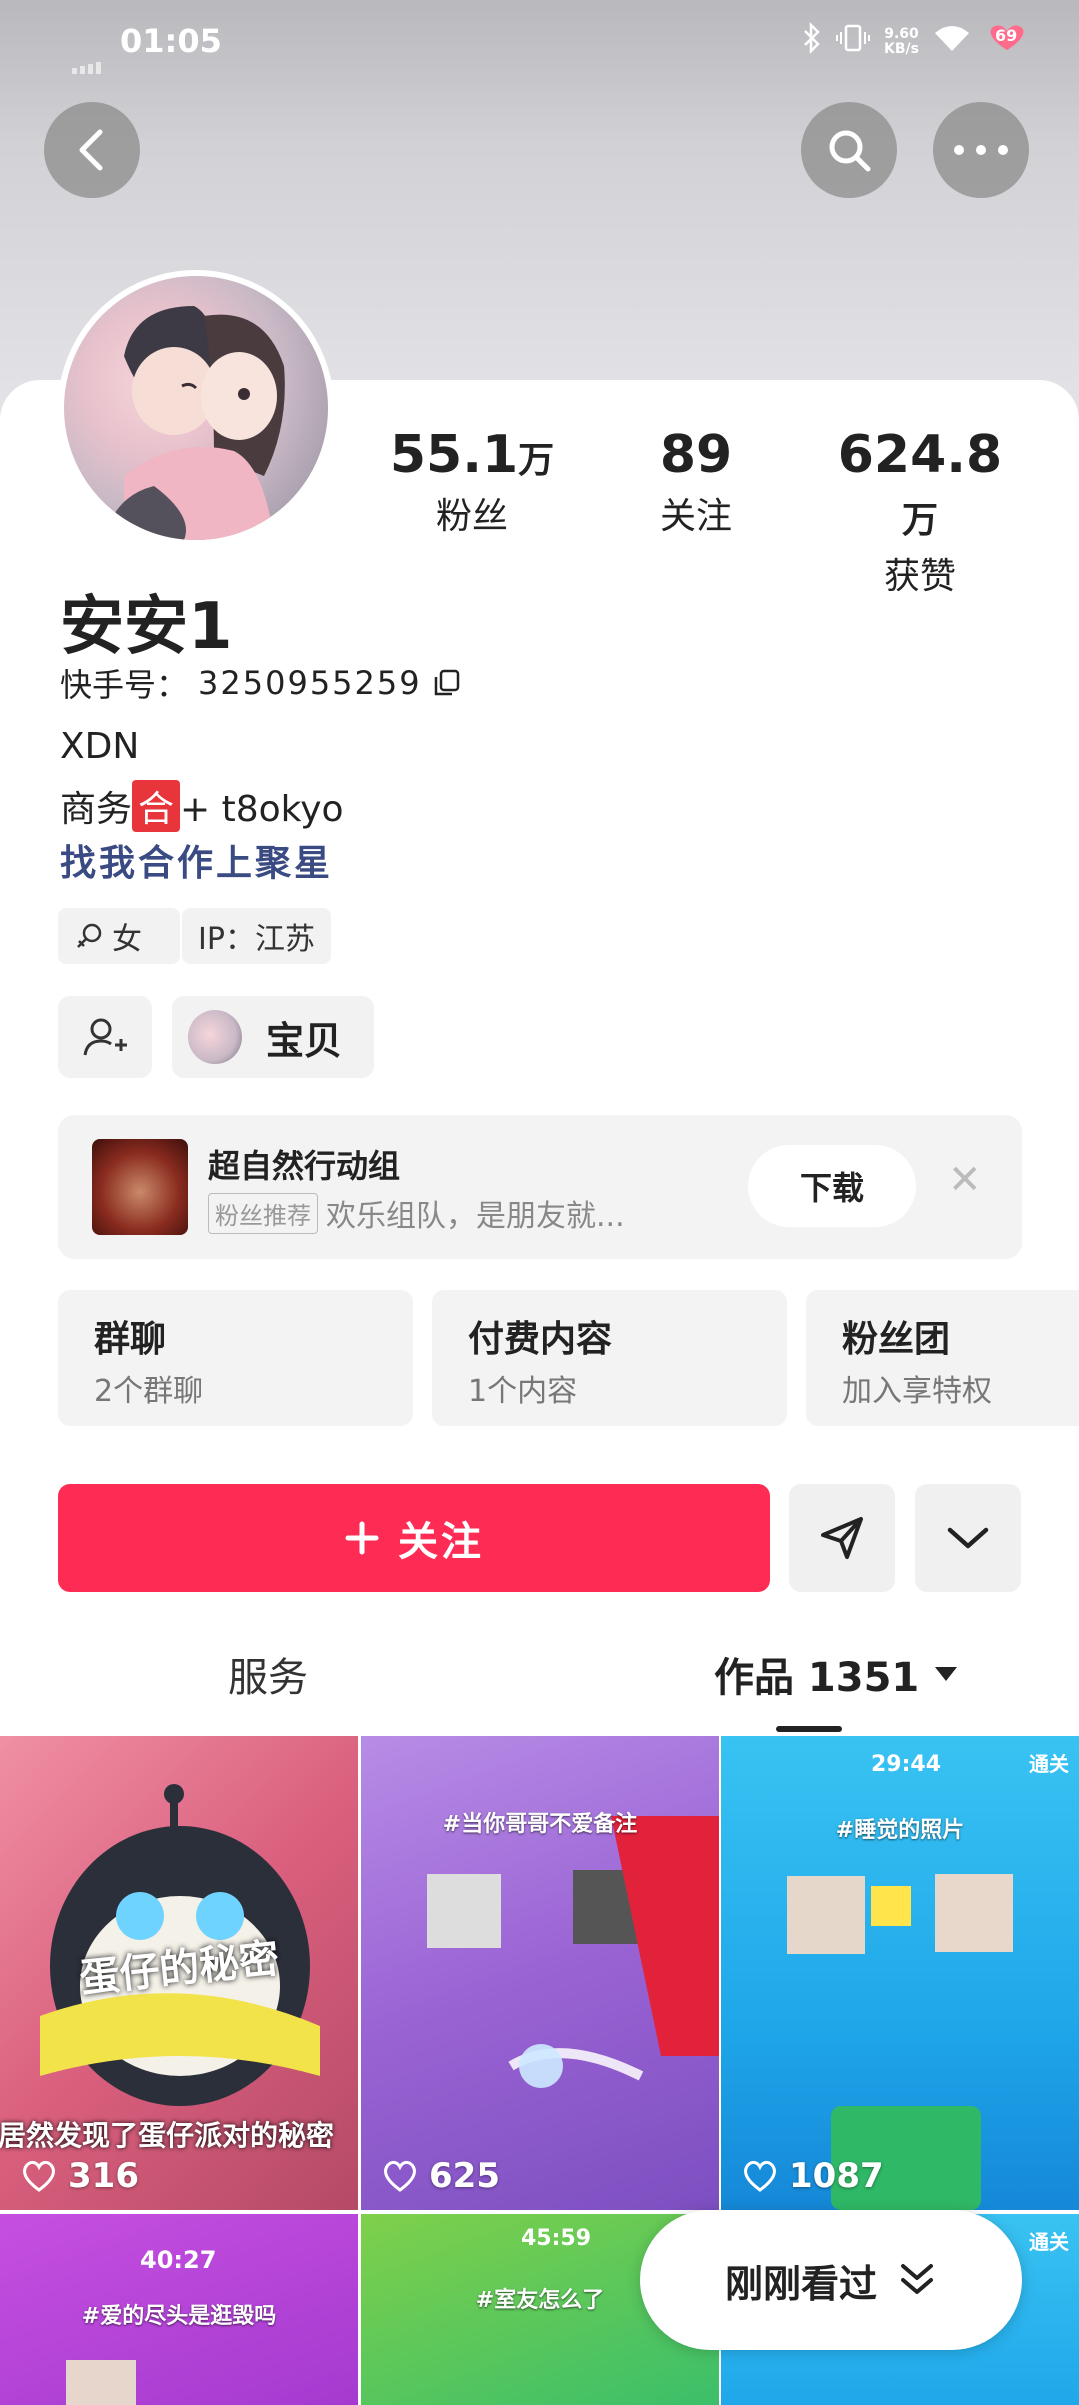 The width and height of the screenshot is (1079, 2405). I want to click on expand-button, so click(968, 1538).